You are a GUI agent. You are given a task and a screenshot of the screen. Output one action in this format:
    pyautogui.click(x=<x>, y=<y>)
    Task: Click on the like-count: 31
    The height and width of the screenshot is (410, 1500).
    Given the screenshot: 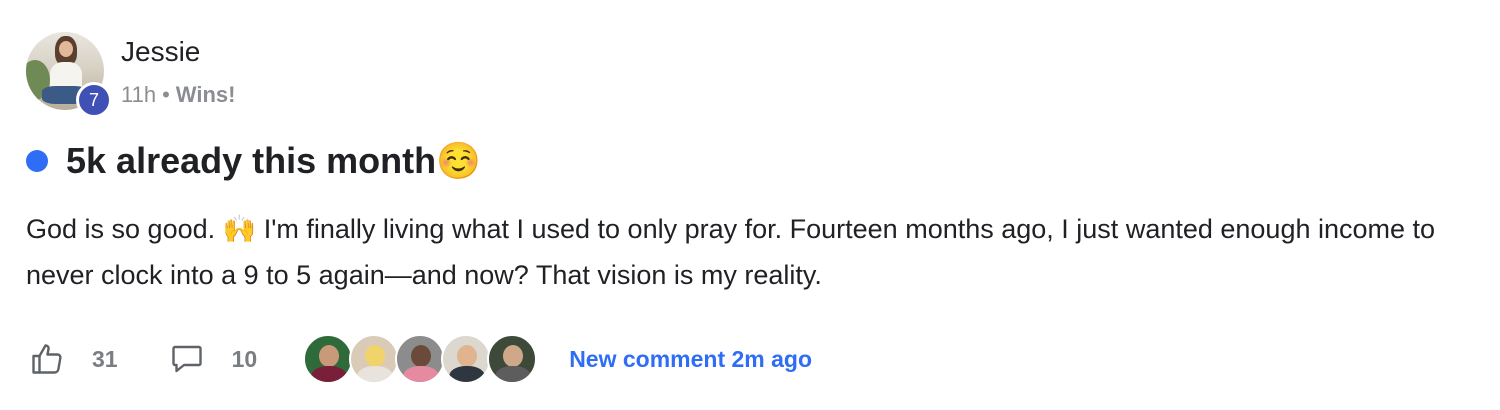 What is the action you would take?
    pyautogui.click(x=105, y=358)
    